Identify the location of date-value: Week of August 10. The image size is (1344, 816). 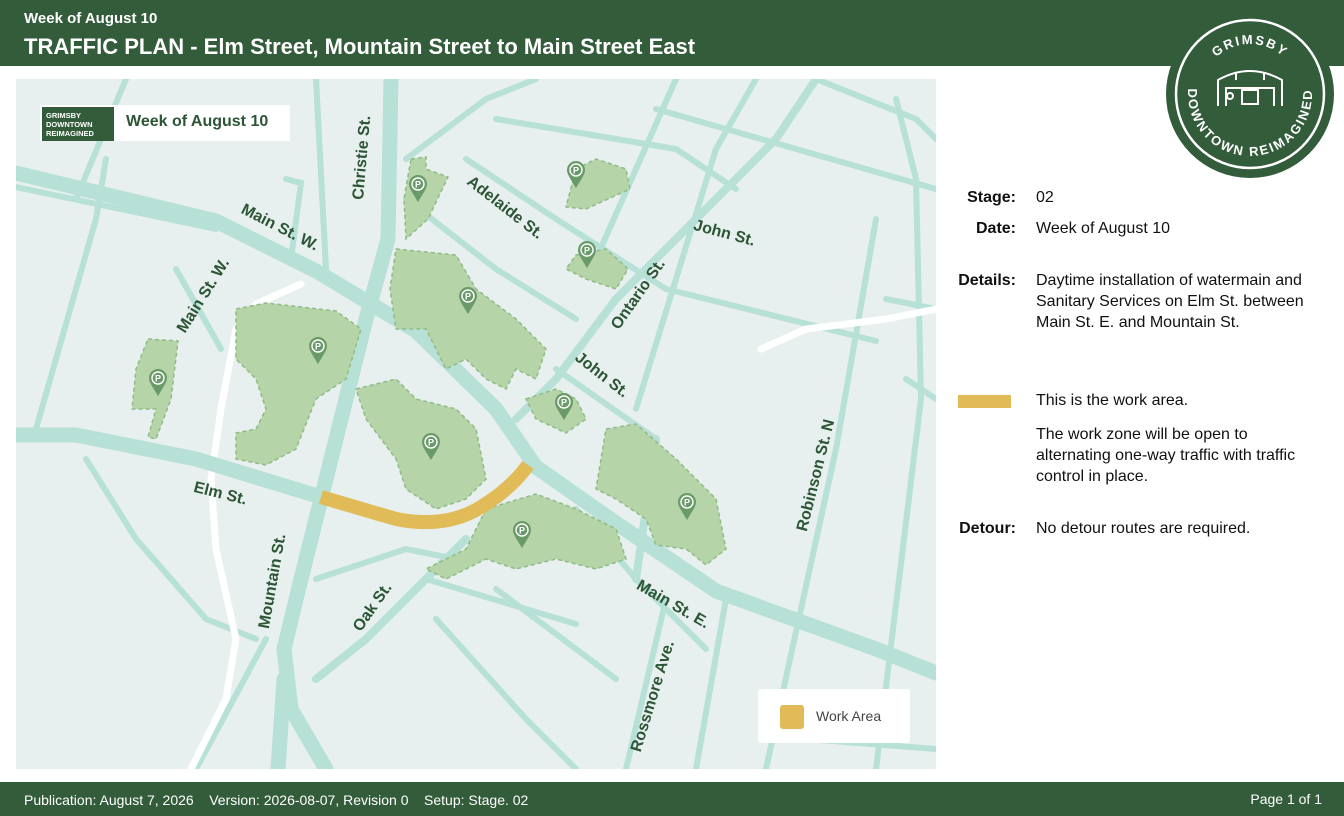
(1103, 228).